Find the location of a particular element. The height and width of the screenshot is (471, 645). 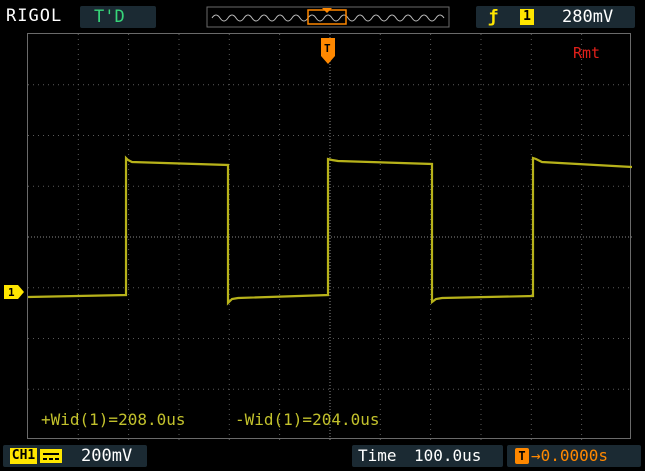

trigger-position-marker: T is located at coordinates (328, 52).